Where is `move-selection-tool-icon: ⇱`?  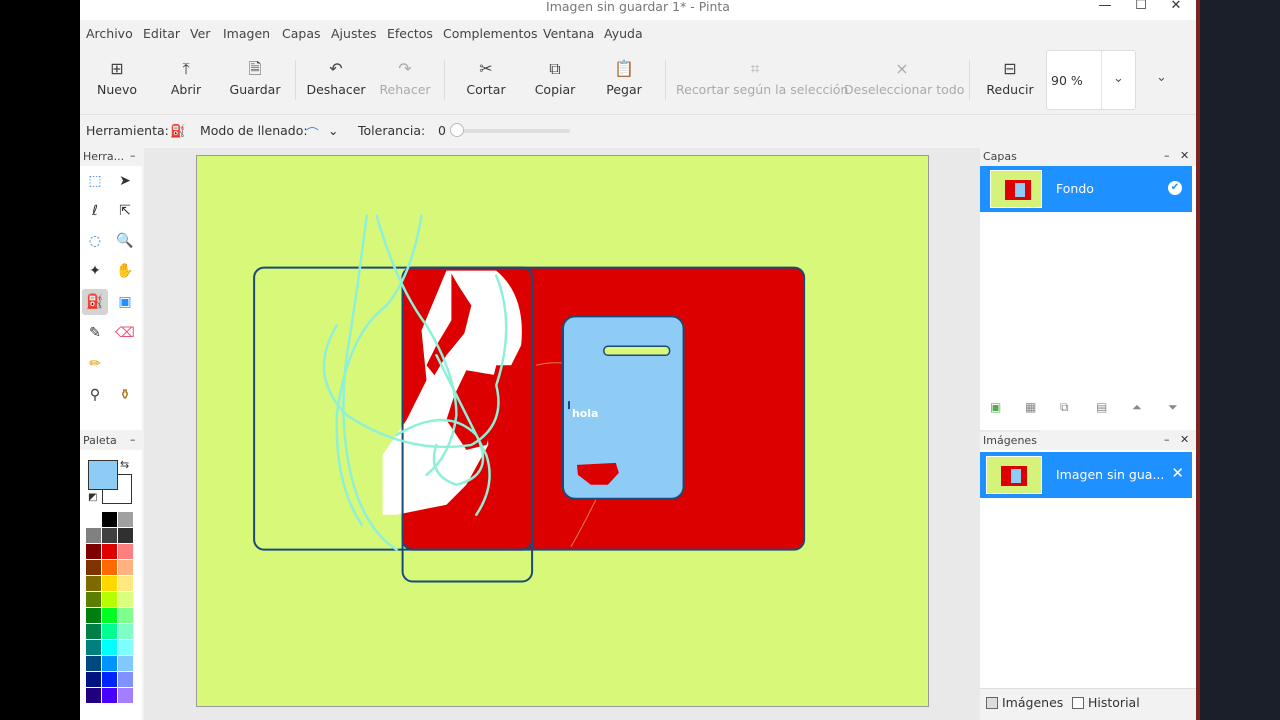
move-selection-tool-icon: ⇱ is located at coordinates (125, 211).